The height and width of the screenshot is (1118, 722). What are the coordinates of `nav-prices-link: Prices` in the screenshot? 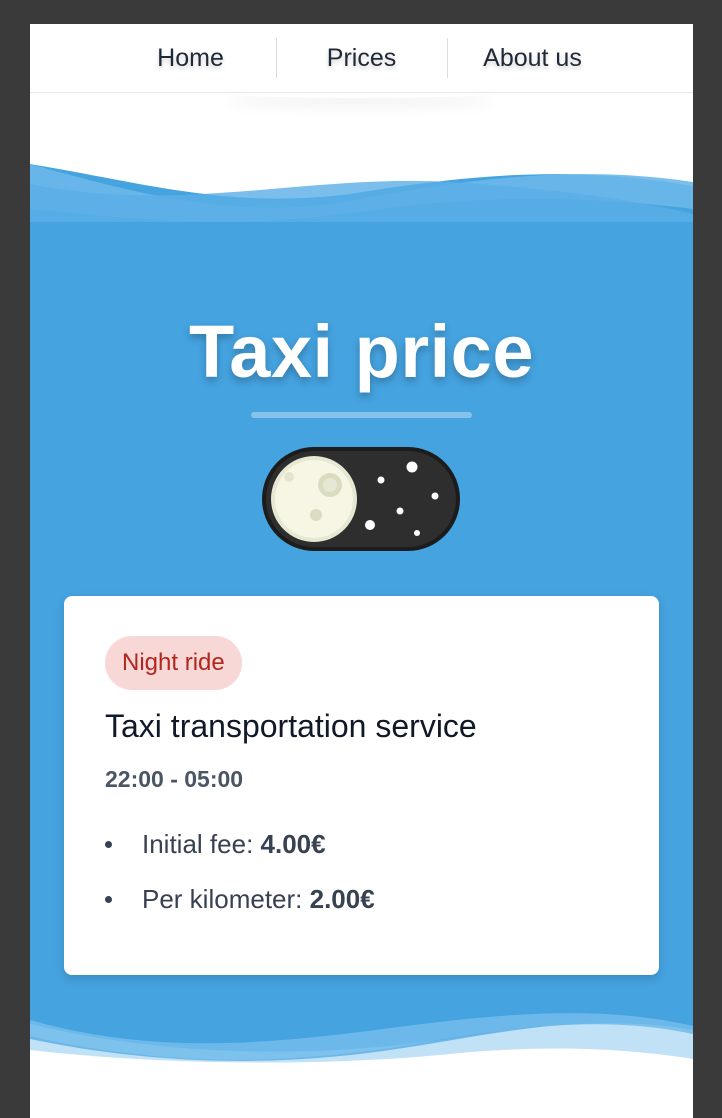 It's located at (362, 58).